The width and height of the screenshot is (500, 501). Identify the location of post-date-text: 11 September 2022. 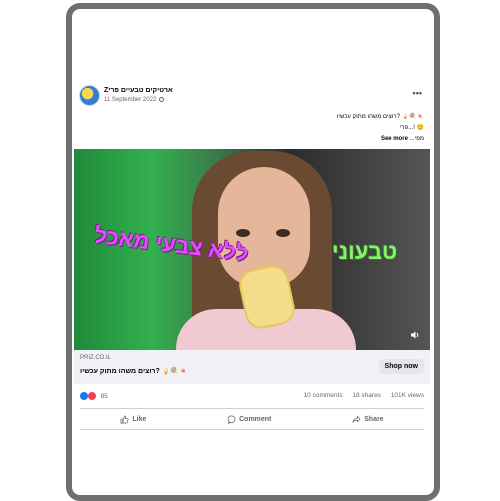
(130, 100).